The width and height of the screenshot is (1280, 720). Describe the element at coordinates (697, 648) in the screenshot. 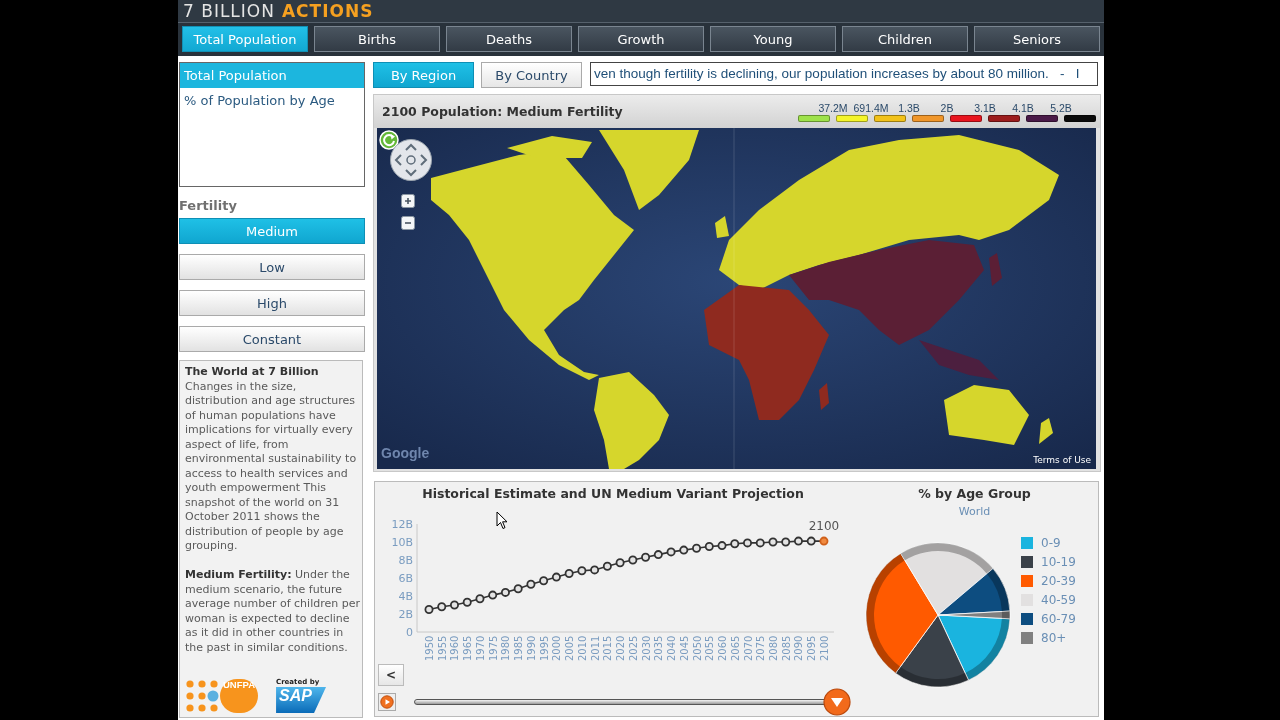

I see `x-axis-label: 2050` at that location.